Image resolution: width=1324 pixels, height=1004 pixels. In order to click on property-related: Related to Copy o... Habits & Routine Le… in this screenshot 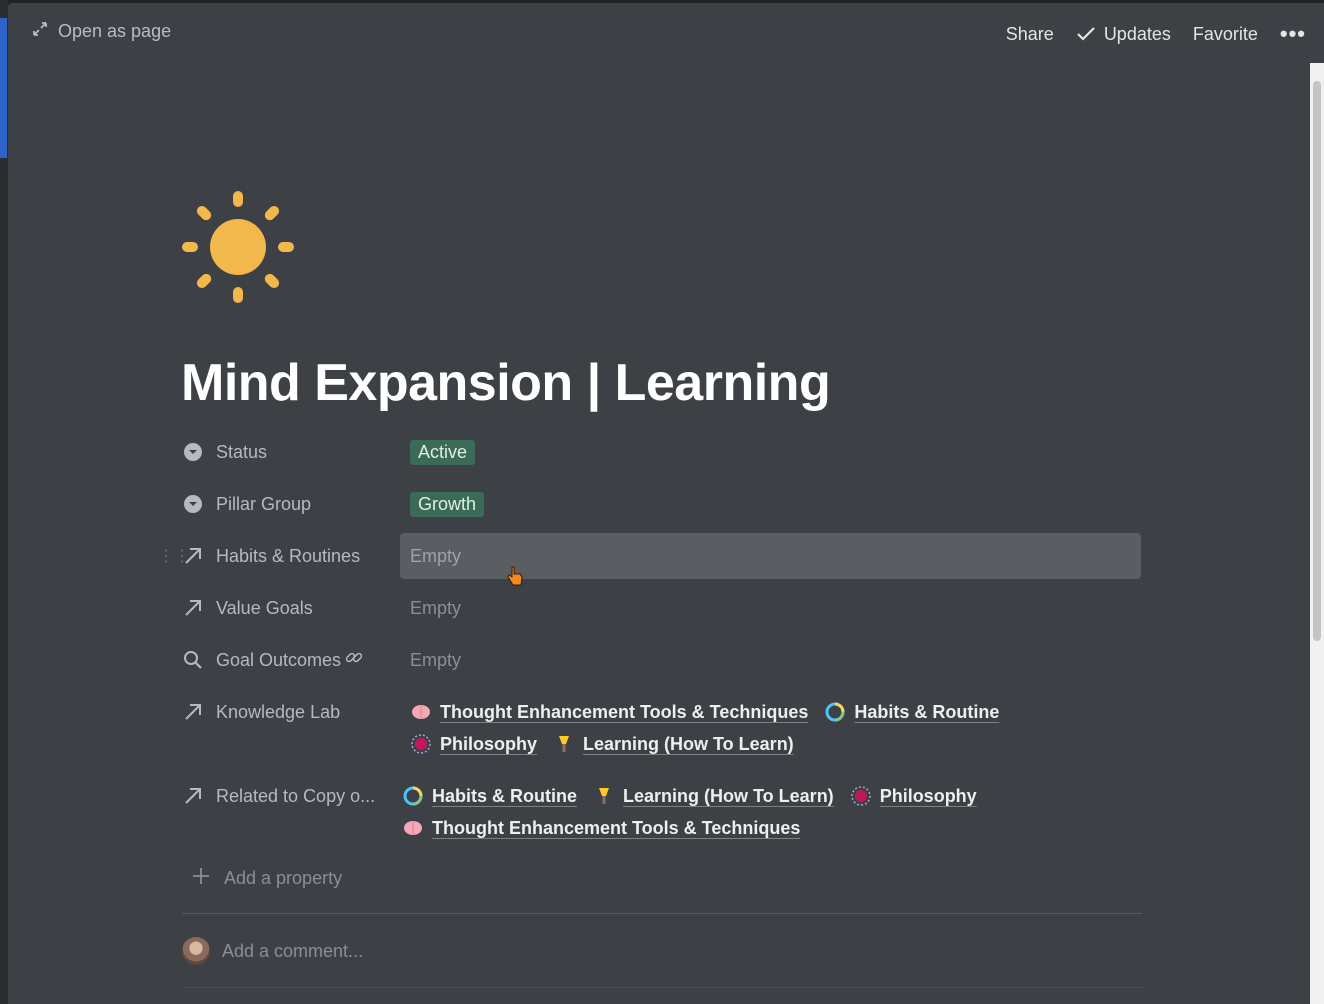, I will do `click(662, 809)`.